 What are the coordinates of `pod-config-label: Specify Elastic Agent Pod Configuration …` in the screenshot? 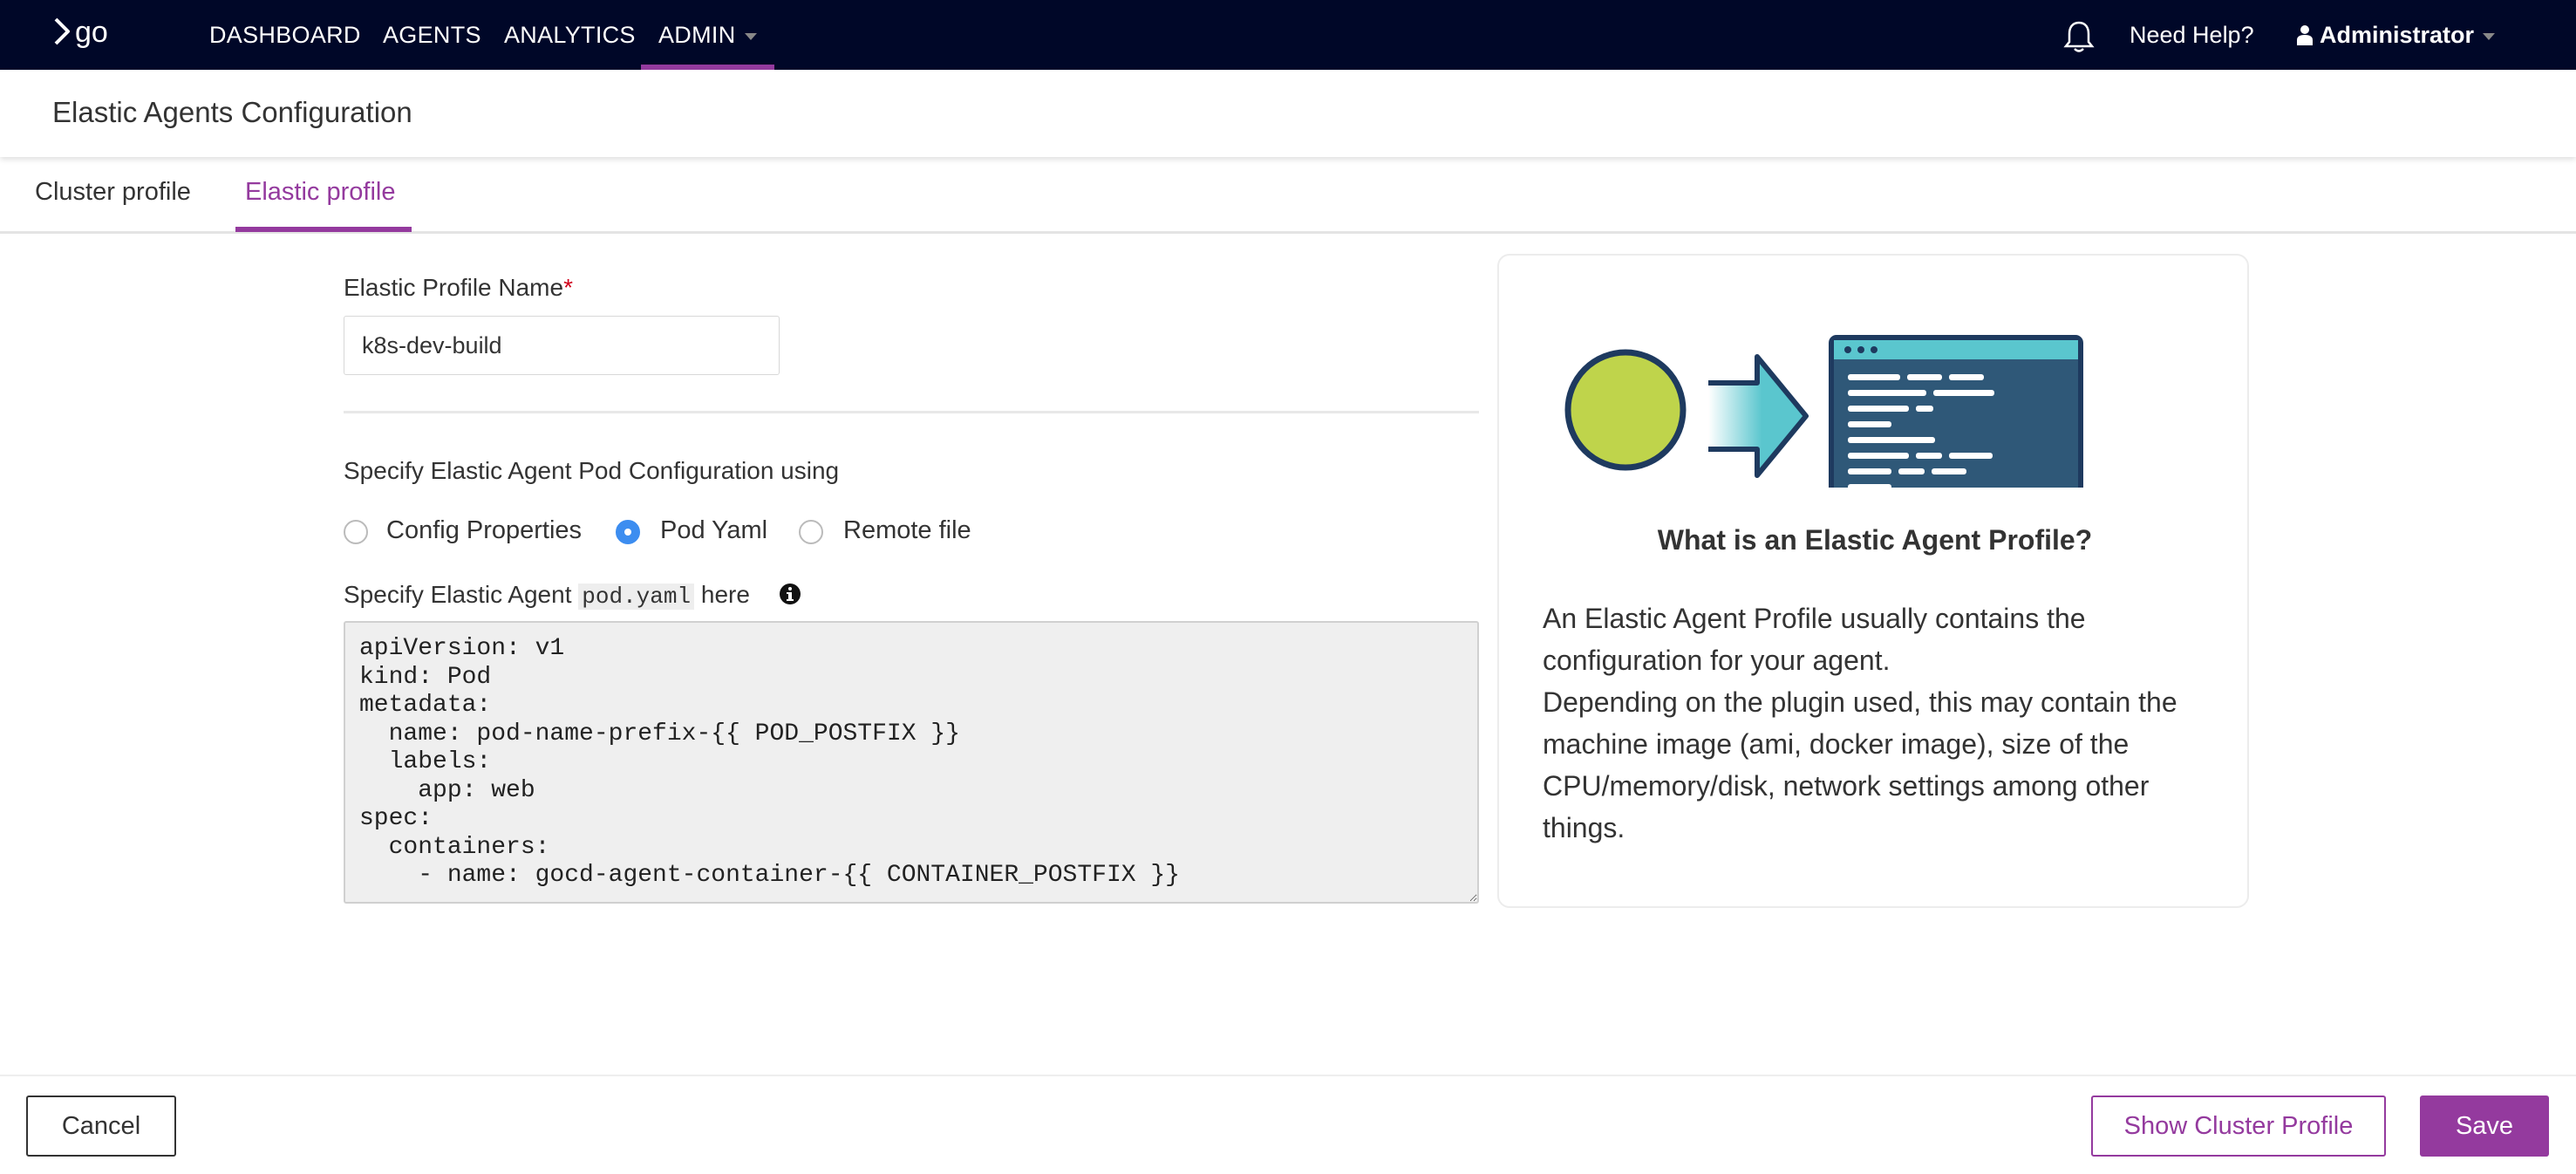 It's located at (592, 470).